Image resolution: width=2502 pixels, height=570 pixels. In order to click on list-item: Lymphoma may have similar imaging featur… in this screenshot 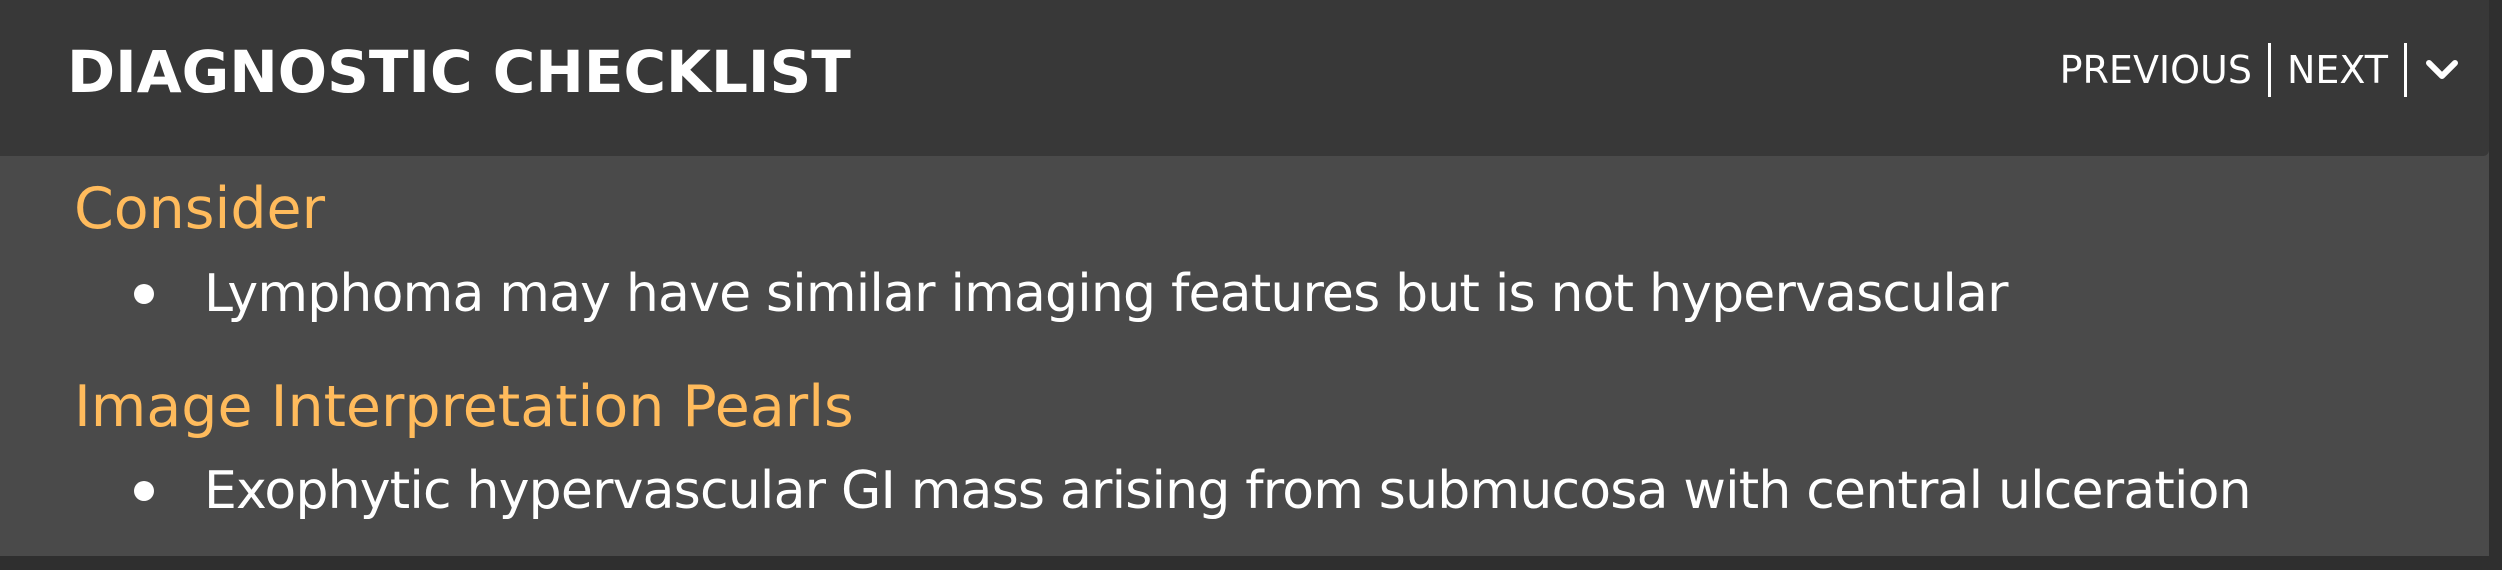, I will do `click(1071, 294)`.